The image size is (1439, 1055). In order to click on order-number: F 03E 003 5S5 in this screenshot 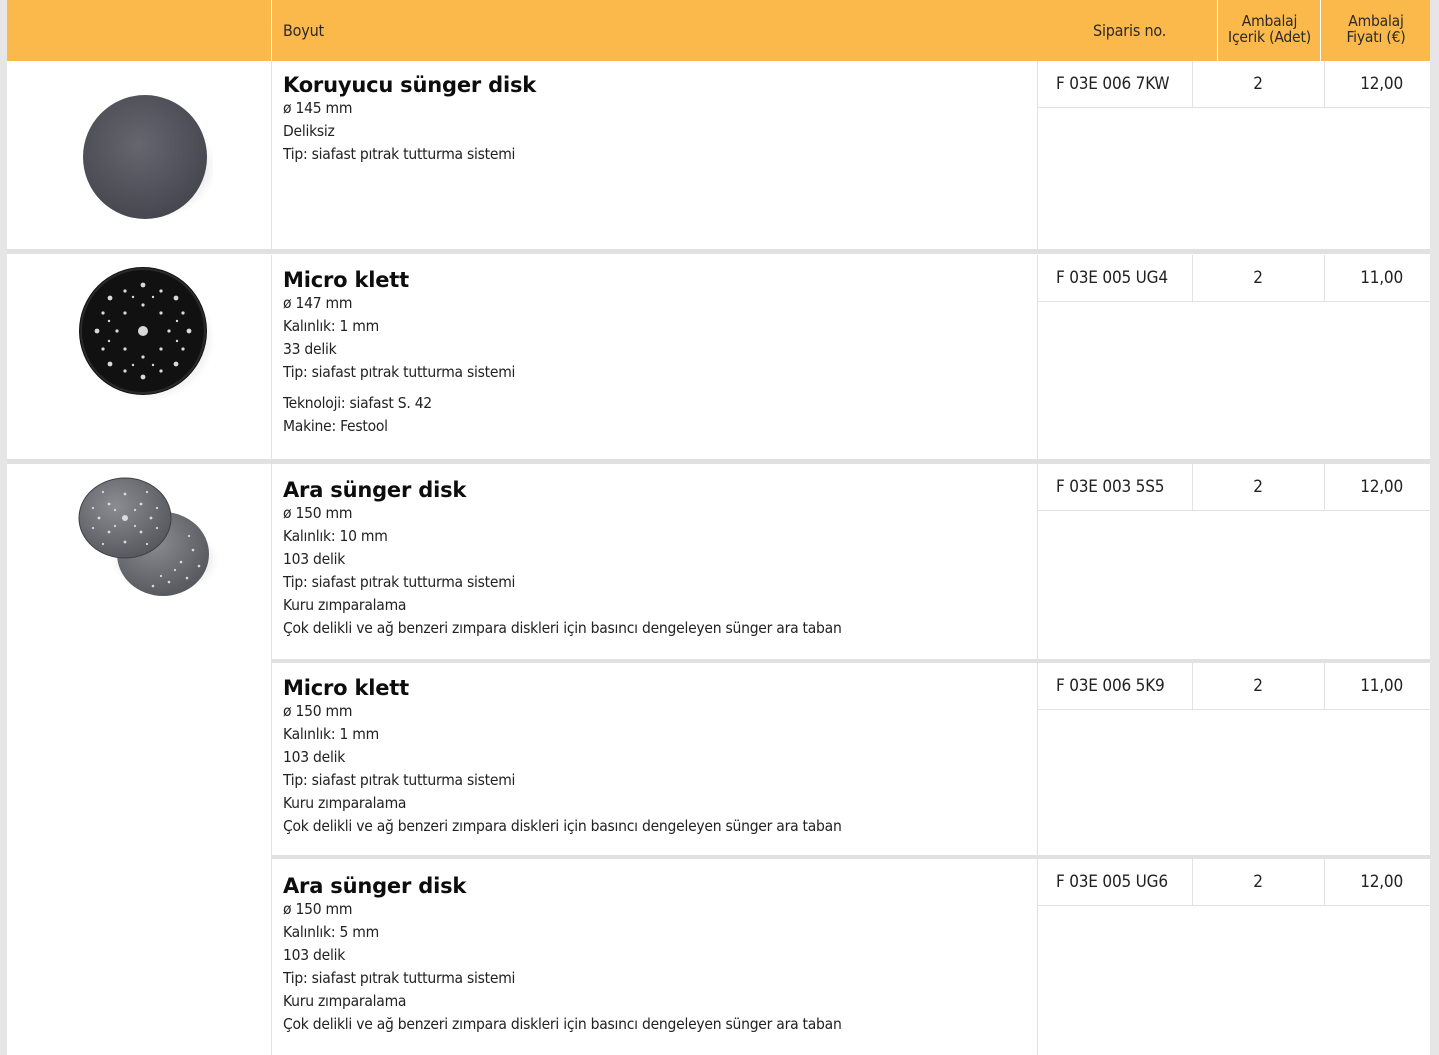, I will do `click(1110, 487)`.